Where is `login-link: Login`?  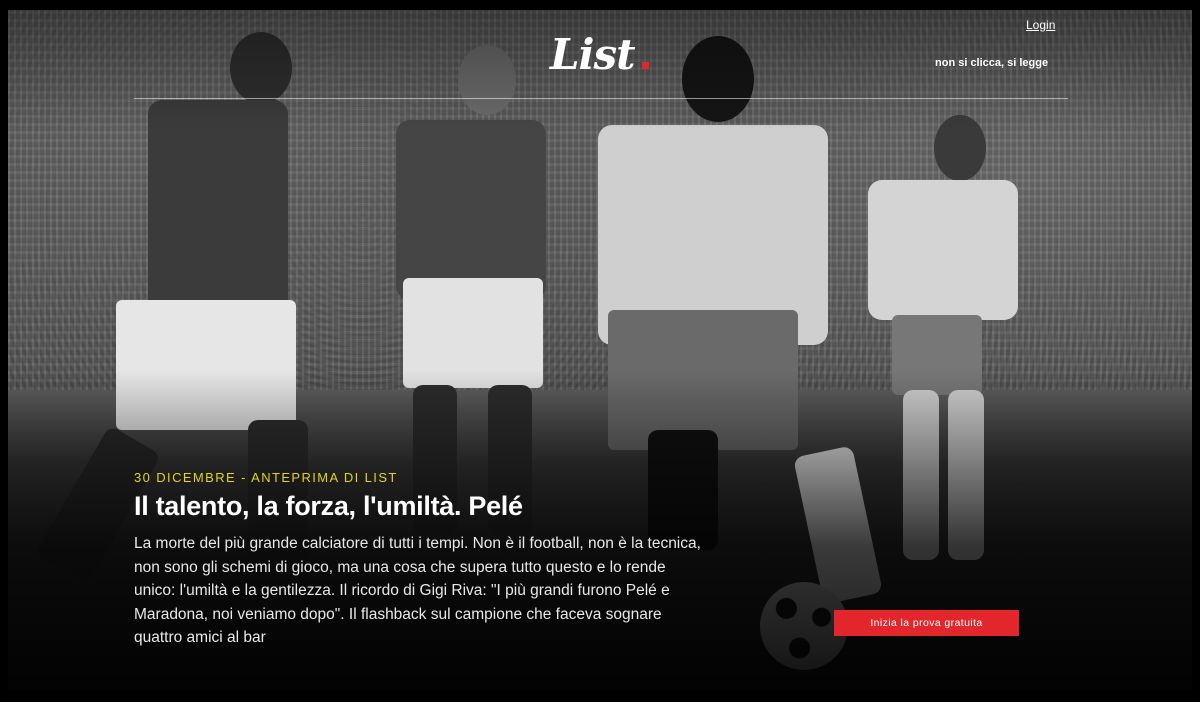 login-link: Login is located at coordinates (1040, 25).